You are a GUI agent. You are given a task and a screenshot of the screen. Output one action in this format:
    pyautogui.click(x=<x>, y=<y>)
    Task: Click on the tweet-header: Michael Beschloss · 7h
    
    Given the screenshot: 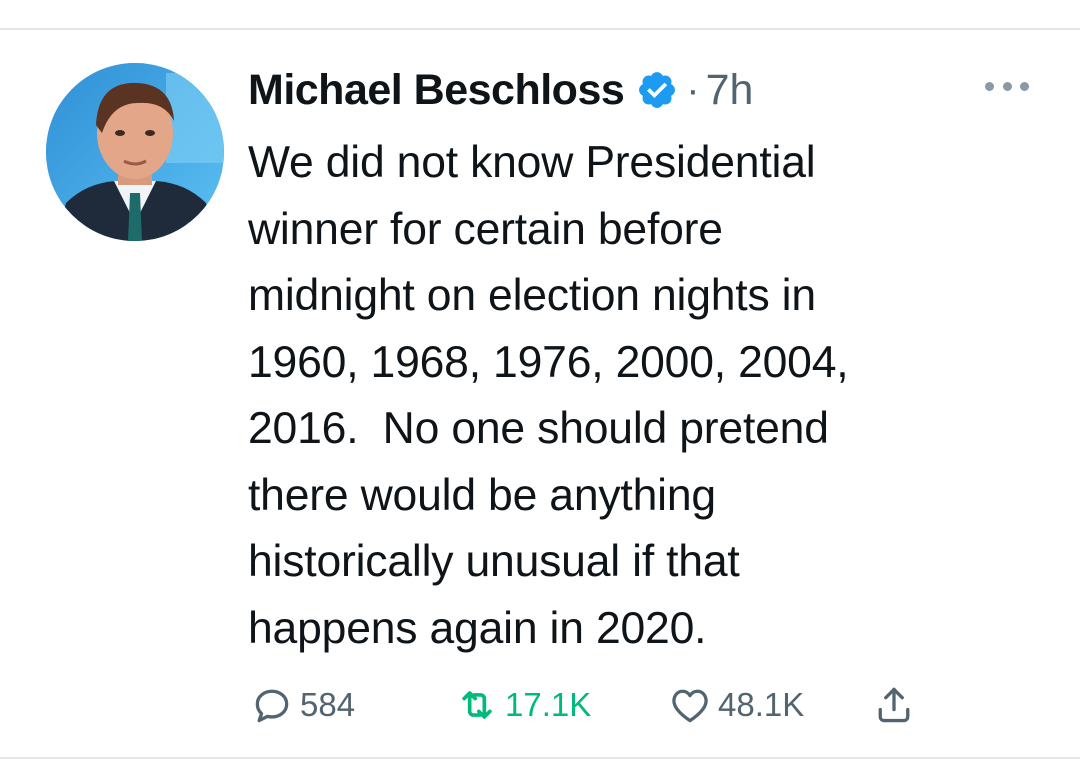 What is the action you would take?
    pyautogui.click(x=500, y=90)
    